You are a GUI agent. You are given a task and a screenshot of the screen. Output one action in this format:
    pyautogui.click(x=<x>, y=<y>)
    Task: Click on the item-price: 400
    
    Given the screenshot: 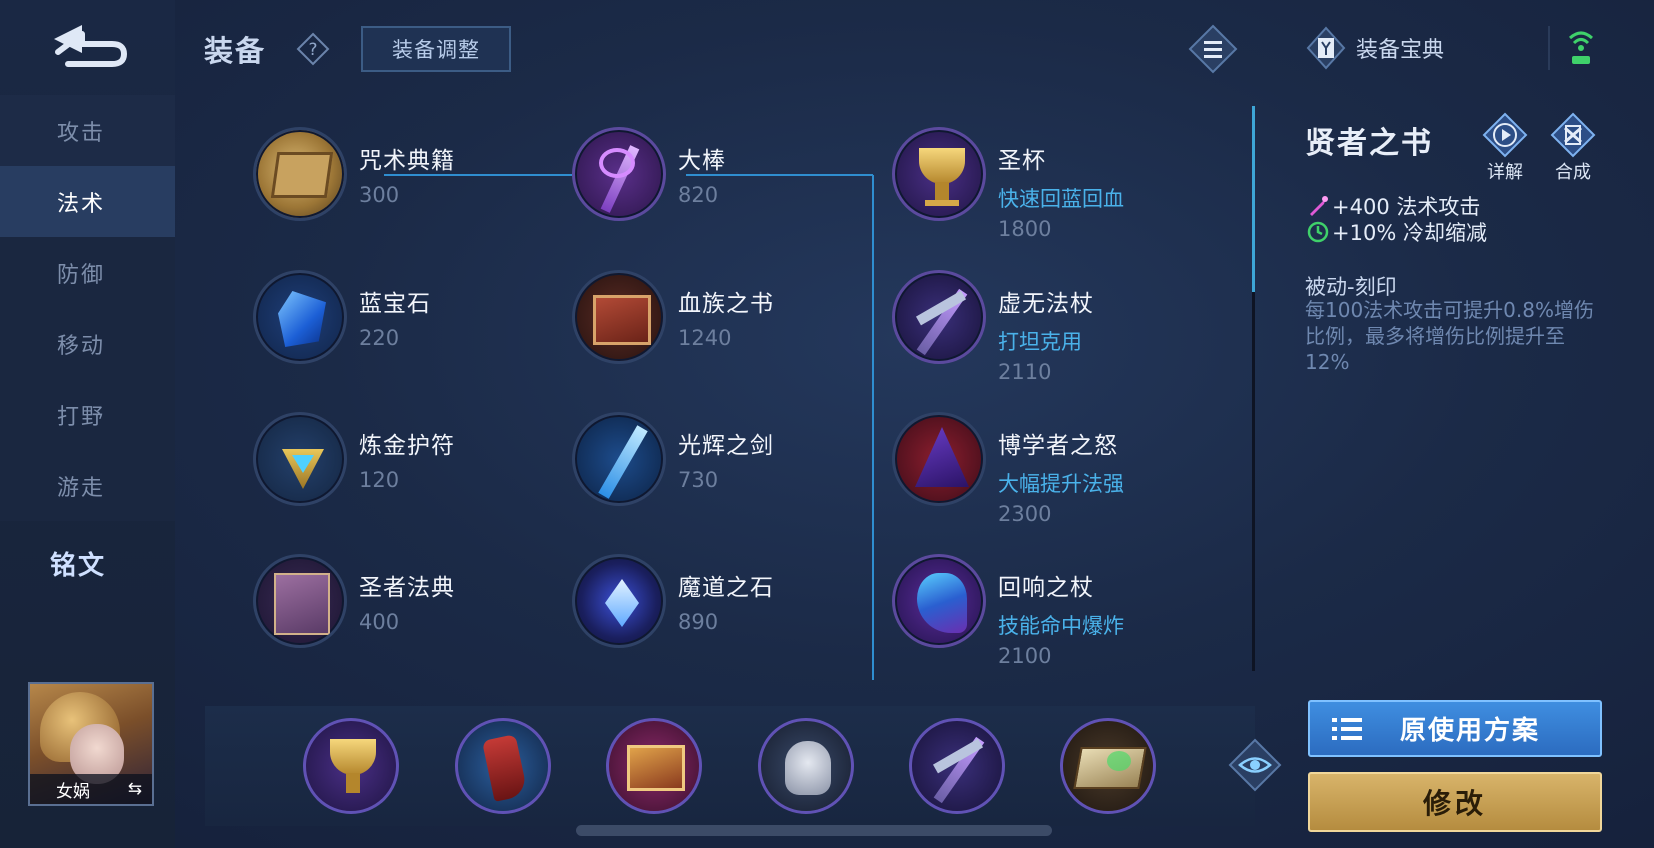 What is the action you would take?
    pyautogui.click(x=379, y=622)
    